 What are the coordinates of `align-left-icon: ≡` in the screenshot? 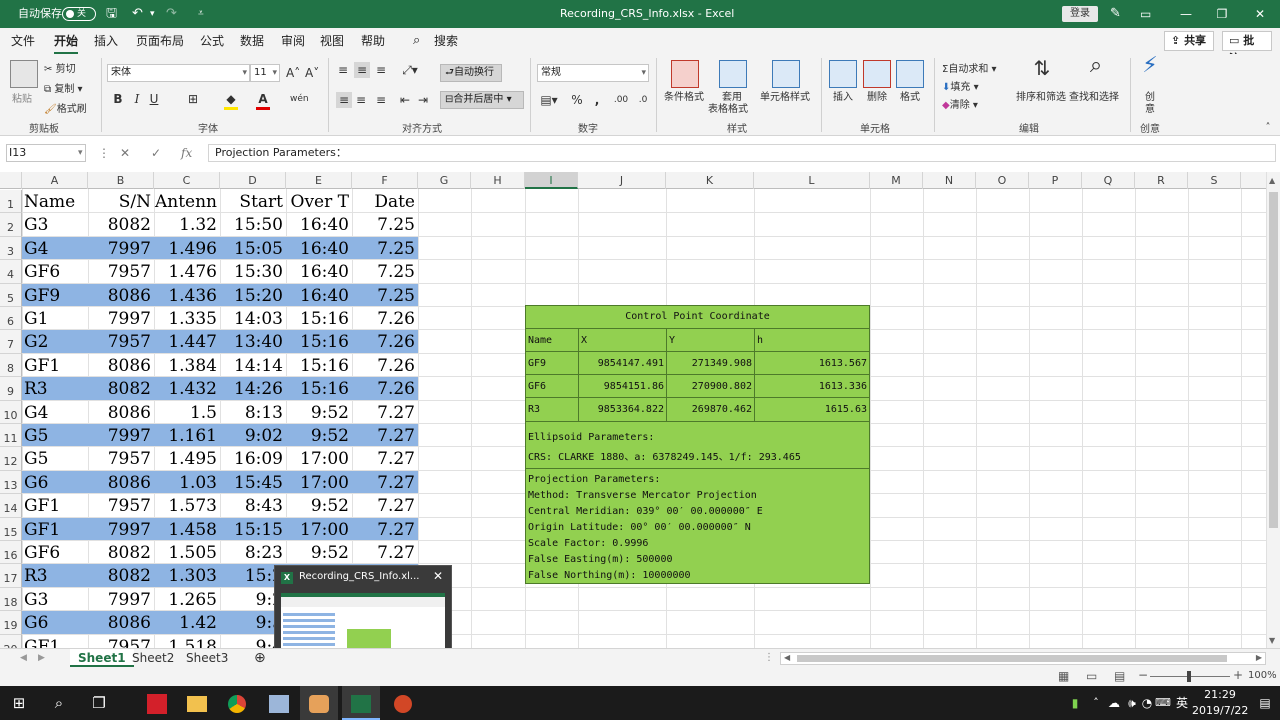 It's located at (344, 100).